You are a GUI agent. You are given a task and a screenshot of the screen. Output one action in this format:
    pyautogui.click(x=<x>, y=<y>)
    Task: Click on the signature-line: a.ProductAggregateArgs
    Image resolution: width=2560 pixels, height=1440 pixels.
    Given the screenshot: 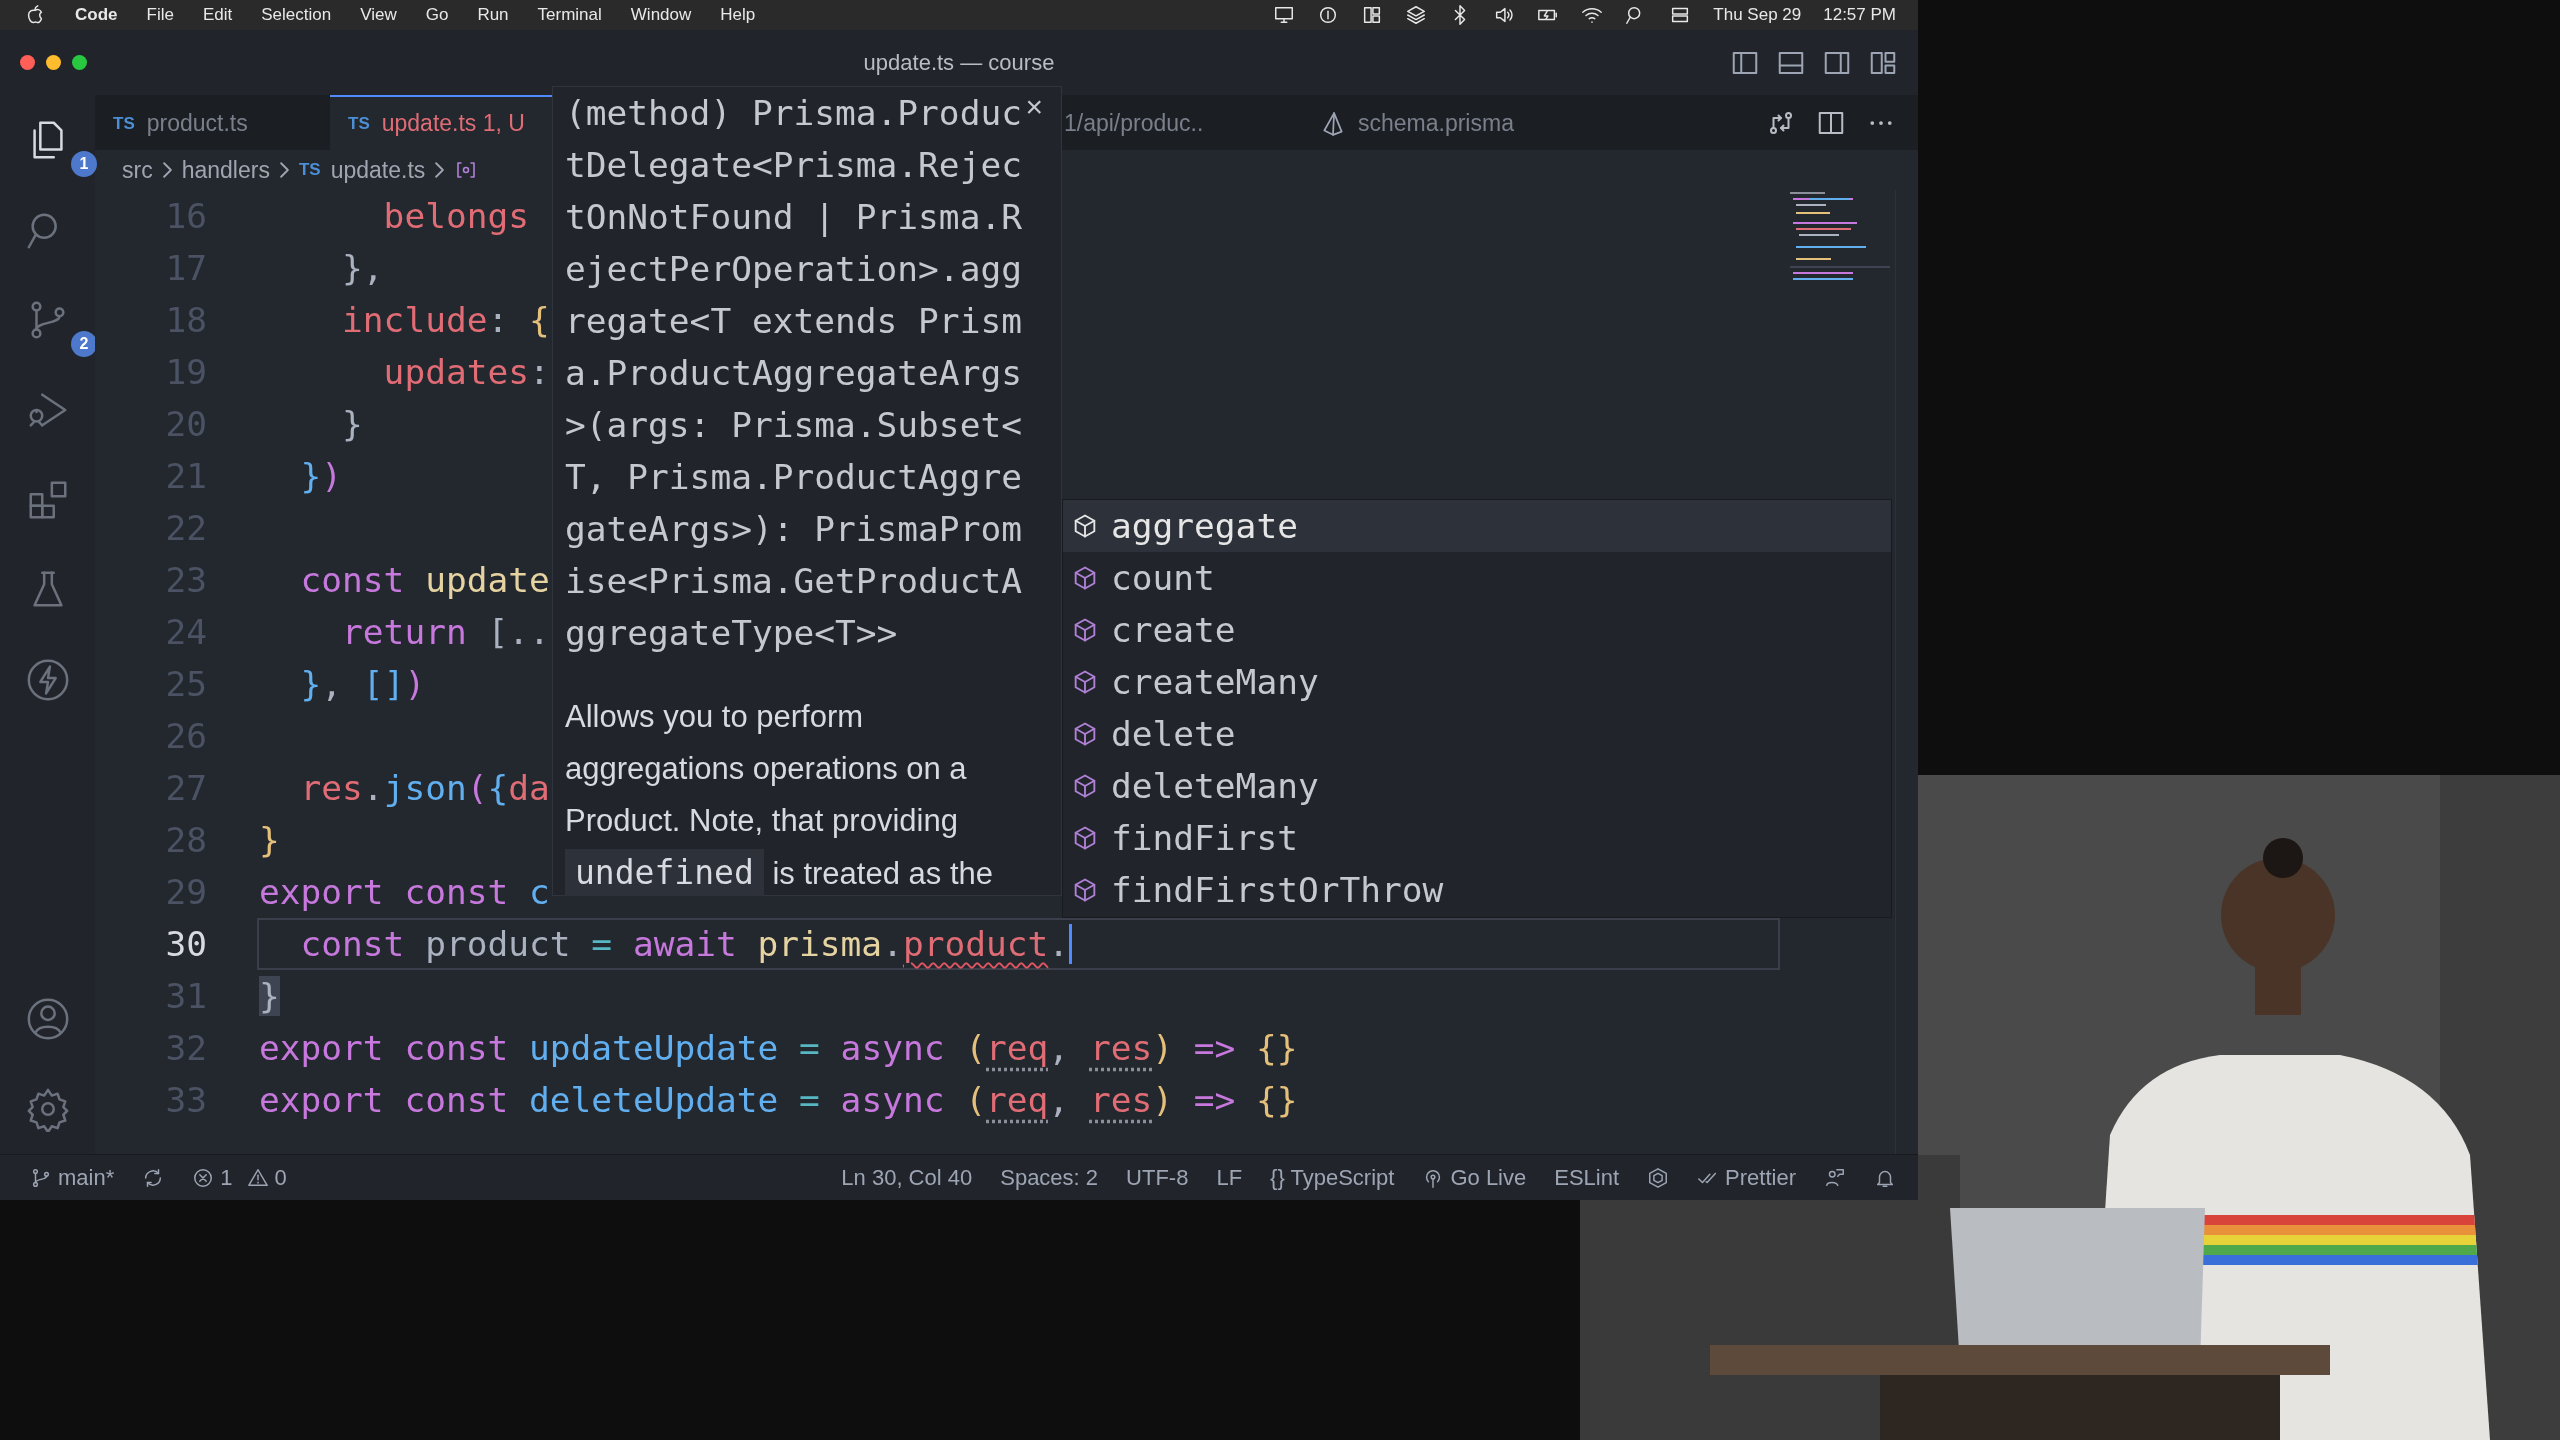 What is the action you would take?
    pyautogui.click(x=793, y=373)
    